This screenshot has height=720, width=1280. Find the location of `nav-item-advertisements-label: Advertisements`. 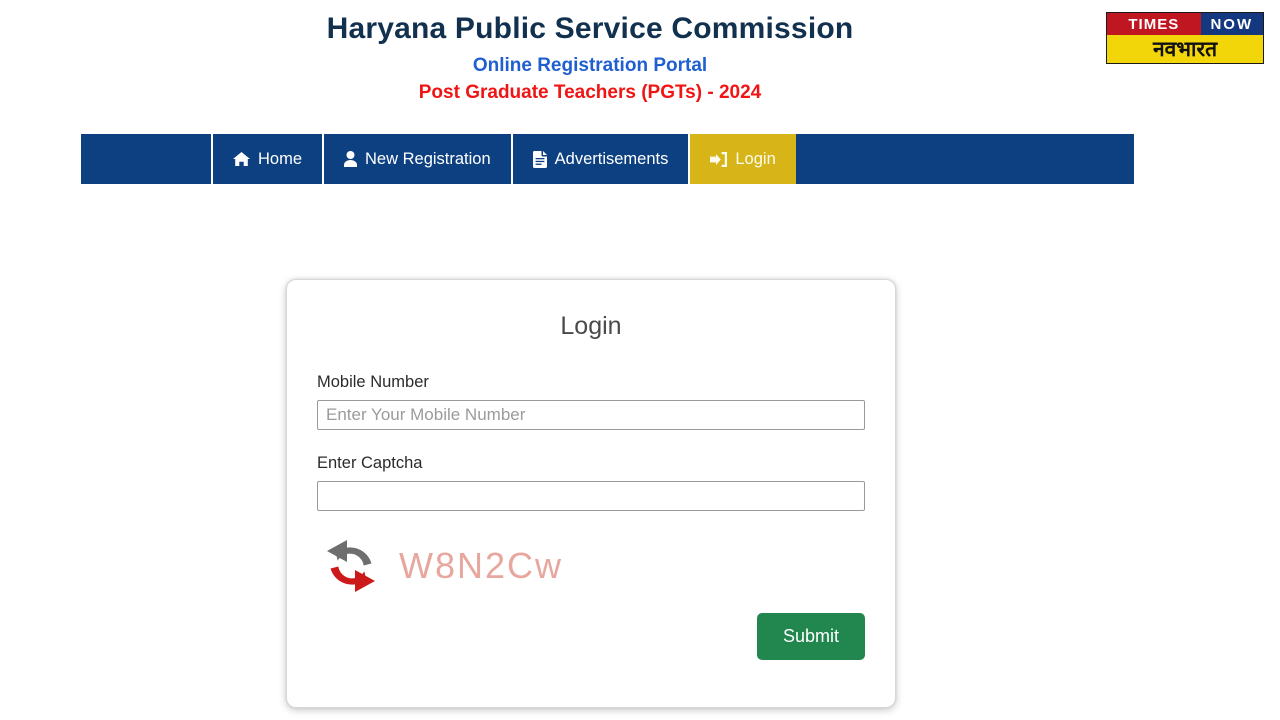

nav-item-advertisements-label: Advertisements is located at coordinates (611, 158).